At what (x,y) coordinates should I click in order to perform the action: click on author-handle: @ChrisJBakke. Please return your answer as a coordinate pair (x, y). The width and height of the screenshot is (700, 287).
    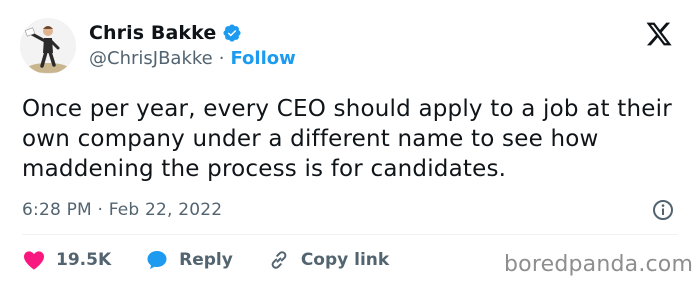
    Looking at the image, I should click on (151, 58).